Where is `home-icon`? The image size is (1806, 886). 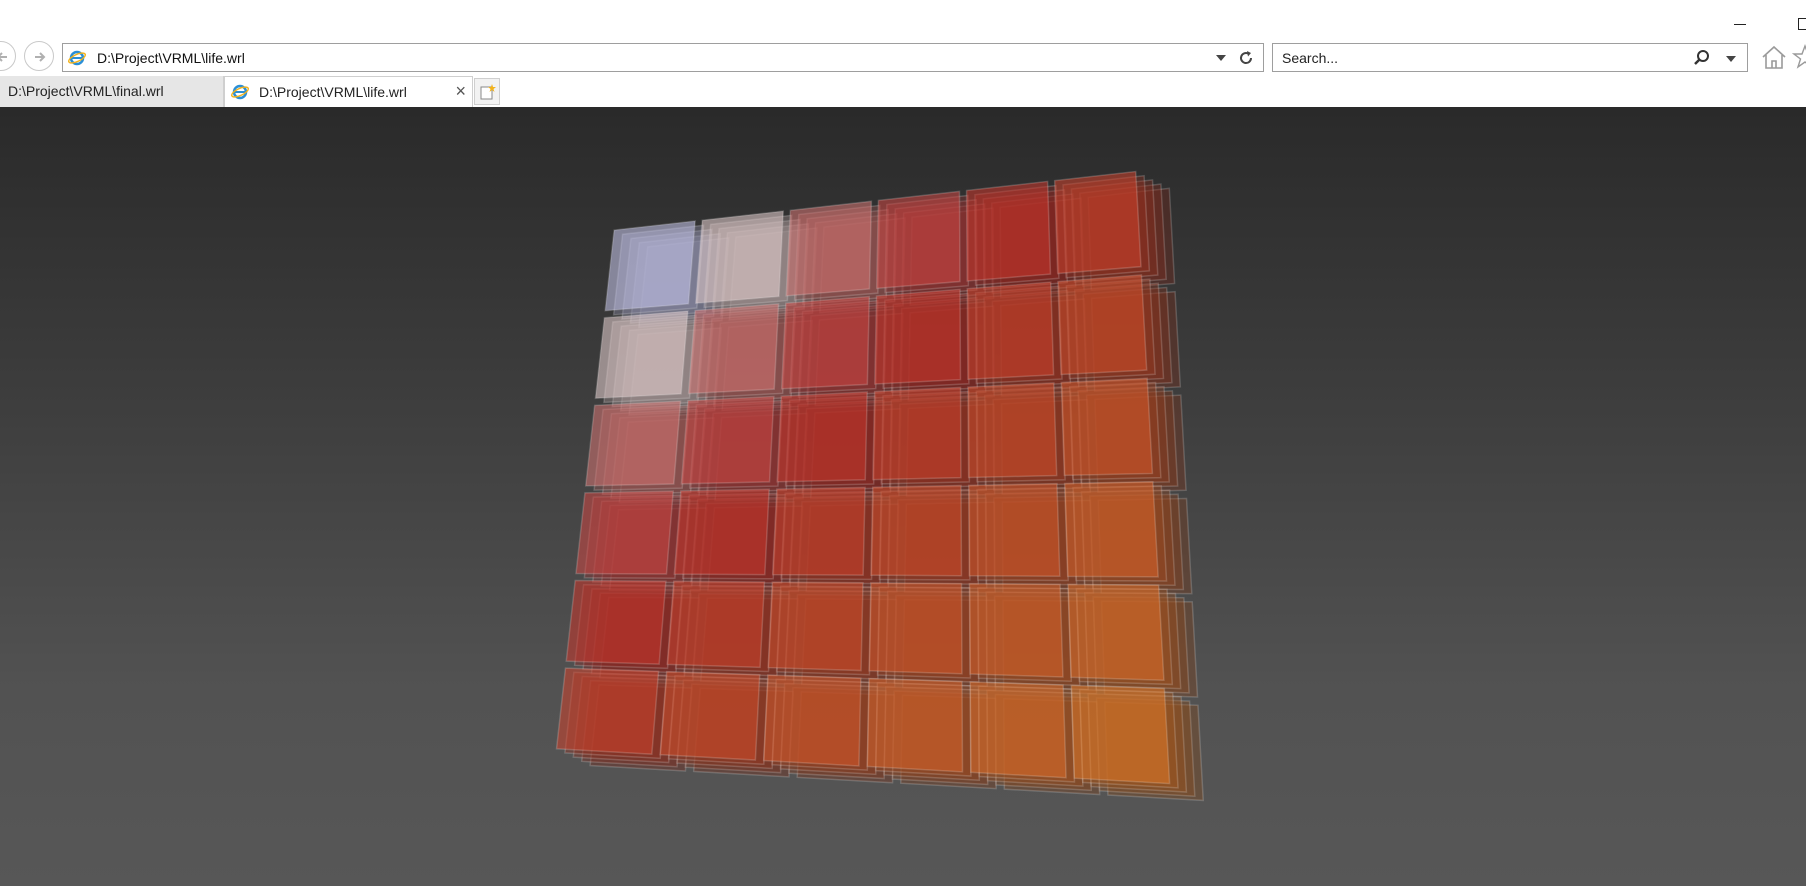 home-icon is located at coordinates (1774, 57).